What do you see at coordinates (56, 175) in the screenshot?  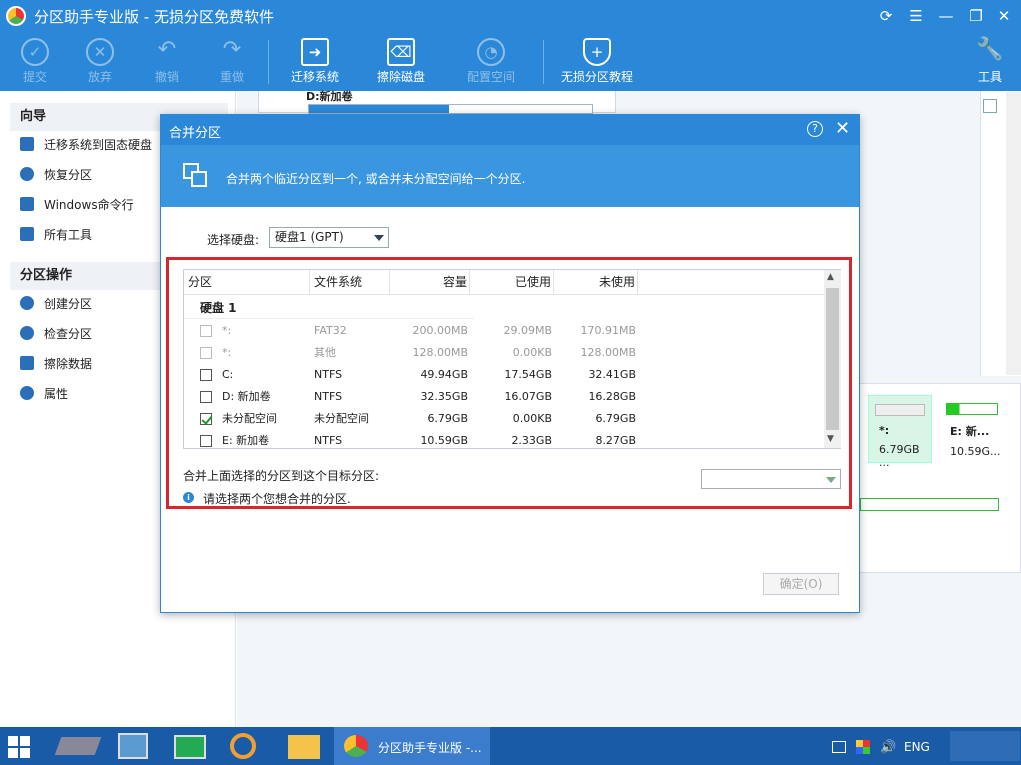 I see `sidebar-item-recover: 恢复分区` at bounding box center [56, 175].